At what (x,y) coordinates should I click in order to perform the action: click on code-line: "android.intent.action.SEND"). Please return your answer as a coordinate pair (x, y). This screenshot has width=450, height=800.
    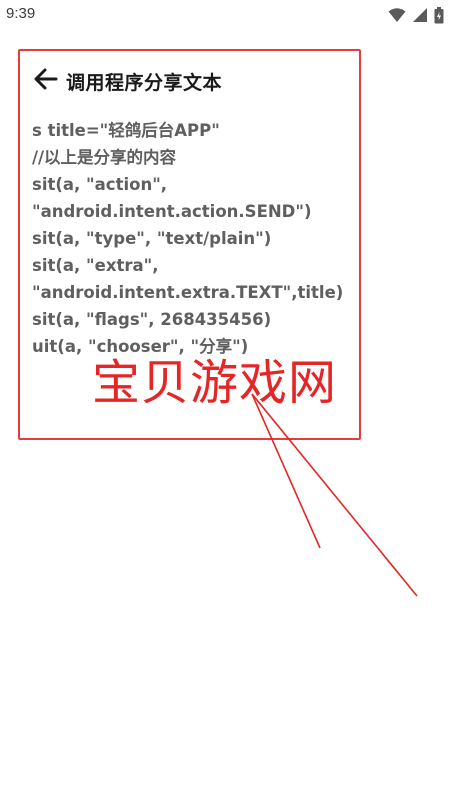
    Looking at the image, I should click on (172, 211).